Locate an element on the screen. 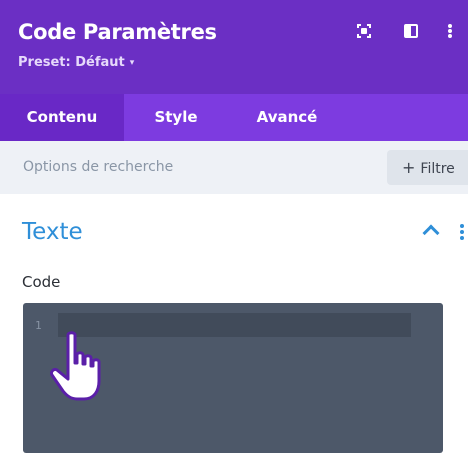 The height and width of the screenshot is (475, 468). line-number: 1 is located at coordinates (38, 325).